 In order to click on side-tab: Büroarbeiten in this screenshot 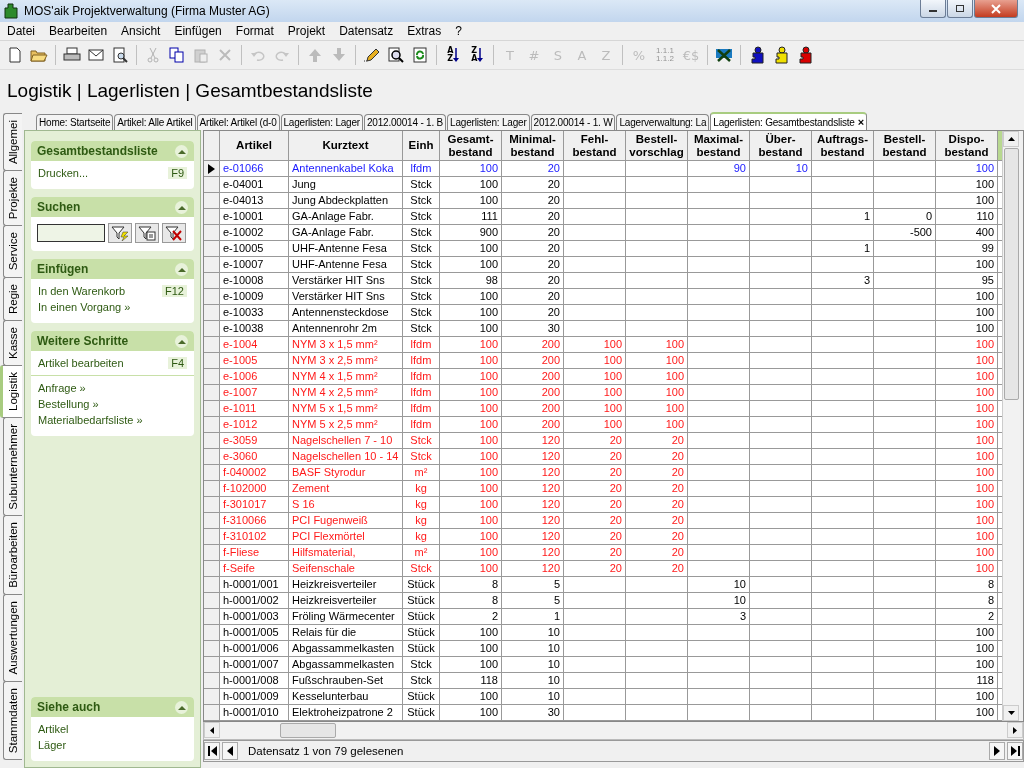, I will do `click(12, 555)`.